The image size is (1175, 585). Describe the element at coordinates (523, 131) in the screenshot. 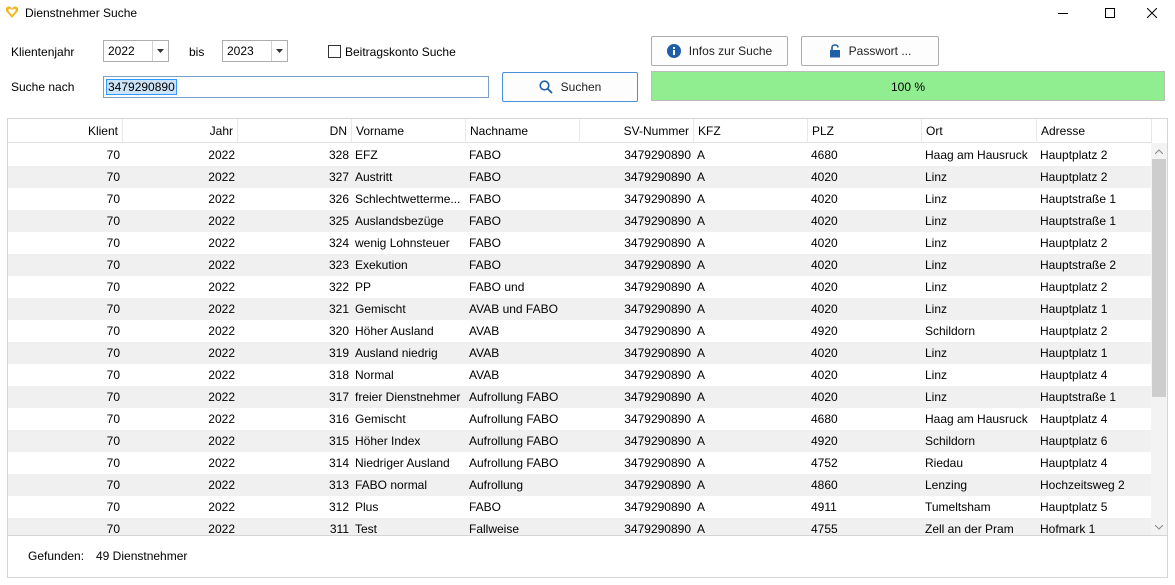

I see `column-header-nachname: Nachname` at that location.